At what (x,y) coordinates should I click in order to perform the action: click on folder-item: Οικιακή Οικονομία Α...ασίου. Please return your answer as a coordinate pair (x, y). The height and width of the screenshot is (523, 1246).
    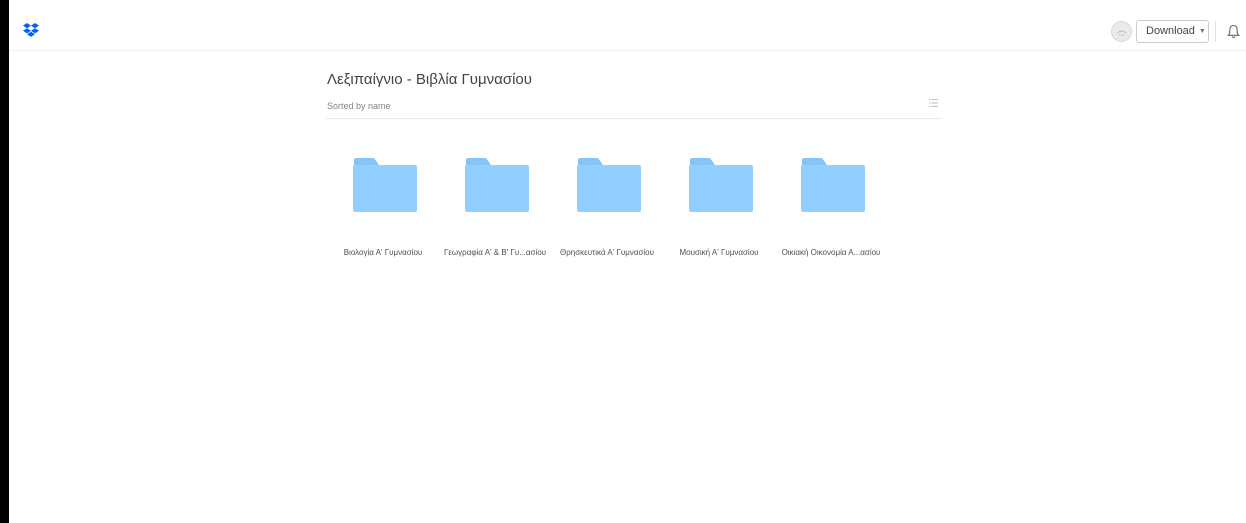
    Looking at the image, I should click on (831, 210).